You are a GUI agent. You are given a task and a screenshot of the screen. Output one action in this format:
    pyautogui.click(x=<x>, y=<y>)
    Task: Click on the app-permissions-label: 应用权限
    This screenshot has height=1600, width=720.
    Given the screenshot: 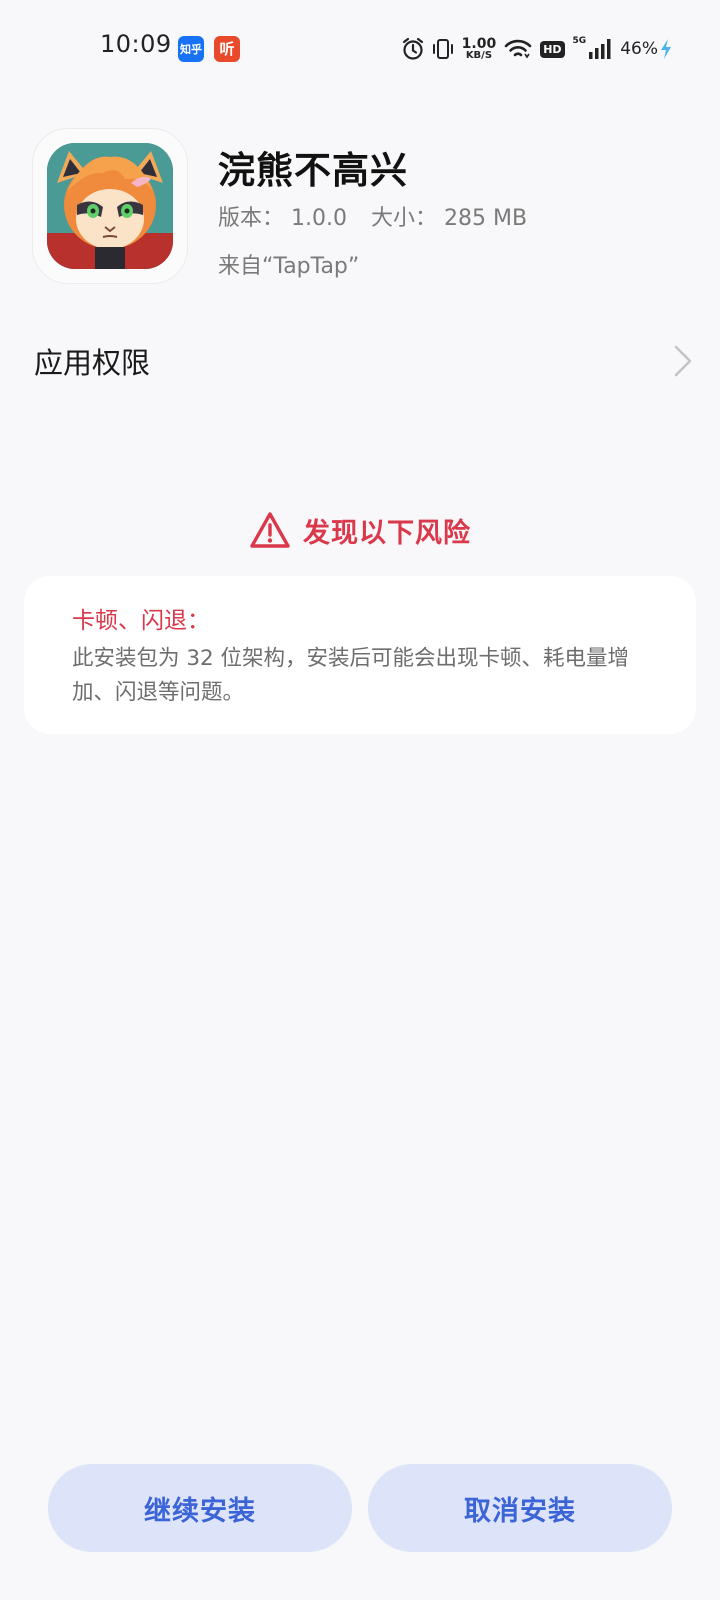 What is the action you would take?
    pyautogui.click(x=92, y=363)
    